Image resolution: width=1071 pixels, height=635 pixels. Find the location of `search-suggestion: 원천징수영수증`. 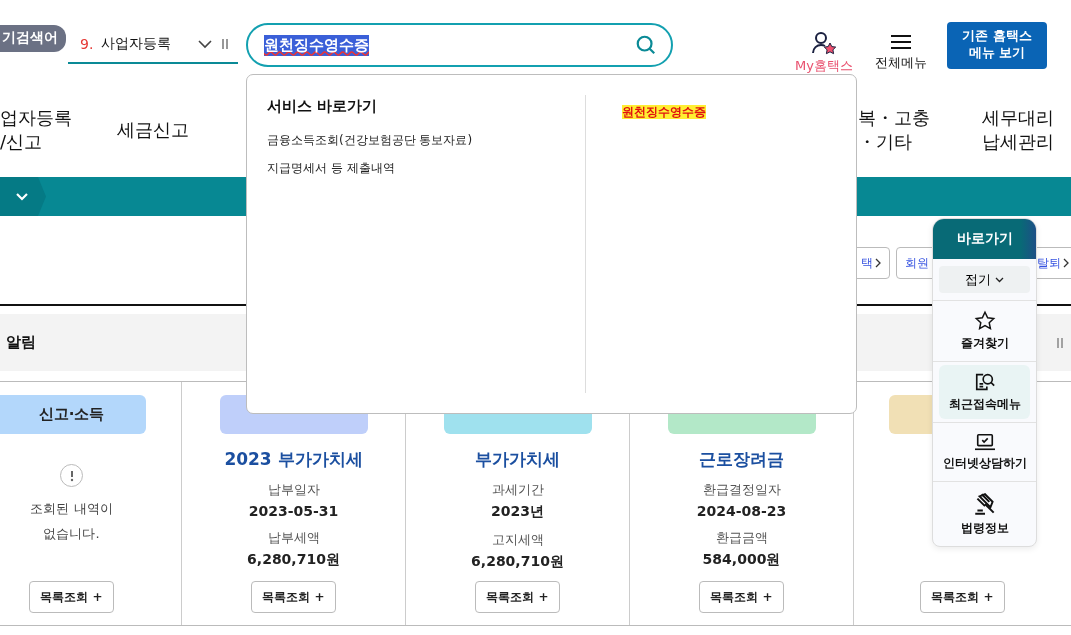

search-suggestion: 원천징수영수증 is located at coordinates (664, 112).